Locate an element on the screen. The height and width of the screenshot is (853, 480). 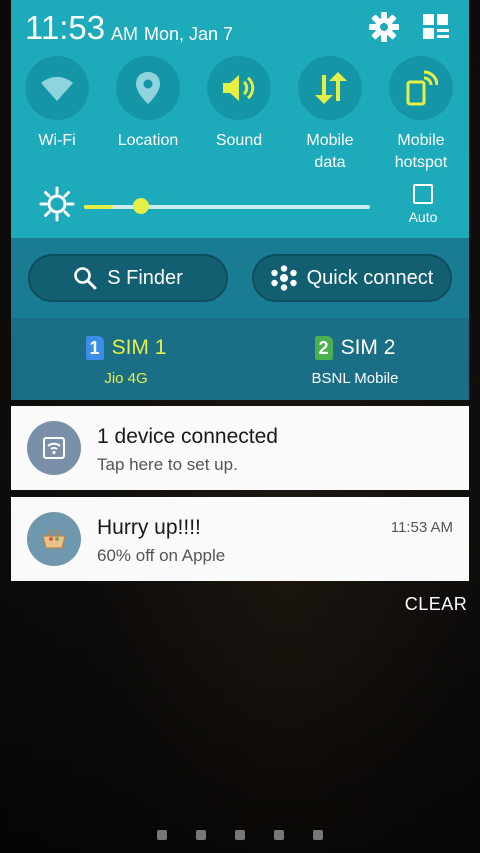
gear-icon is located at coordinates (384, 27).